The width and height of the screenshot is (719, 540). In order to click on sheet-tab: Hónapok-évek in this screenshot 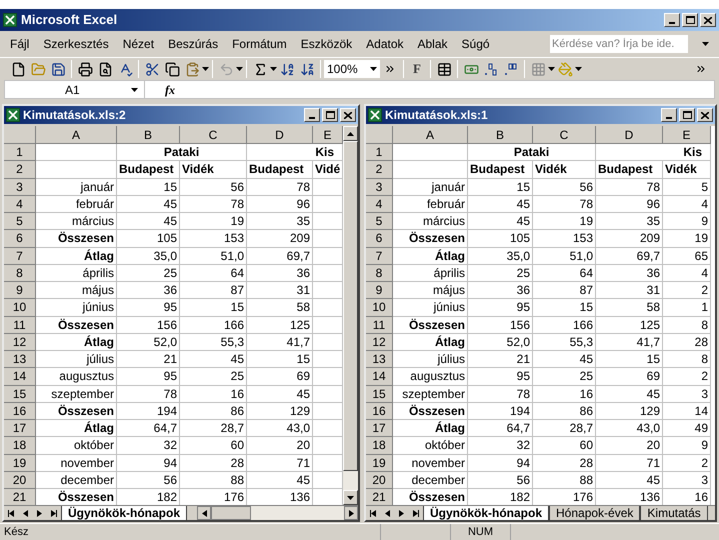, I will do `click(594, 513)`.